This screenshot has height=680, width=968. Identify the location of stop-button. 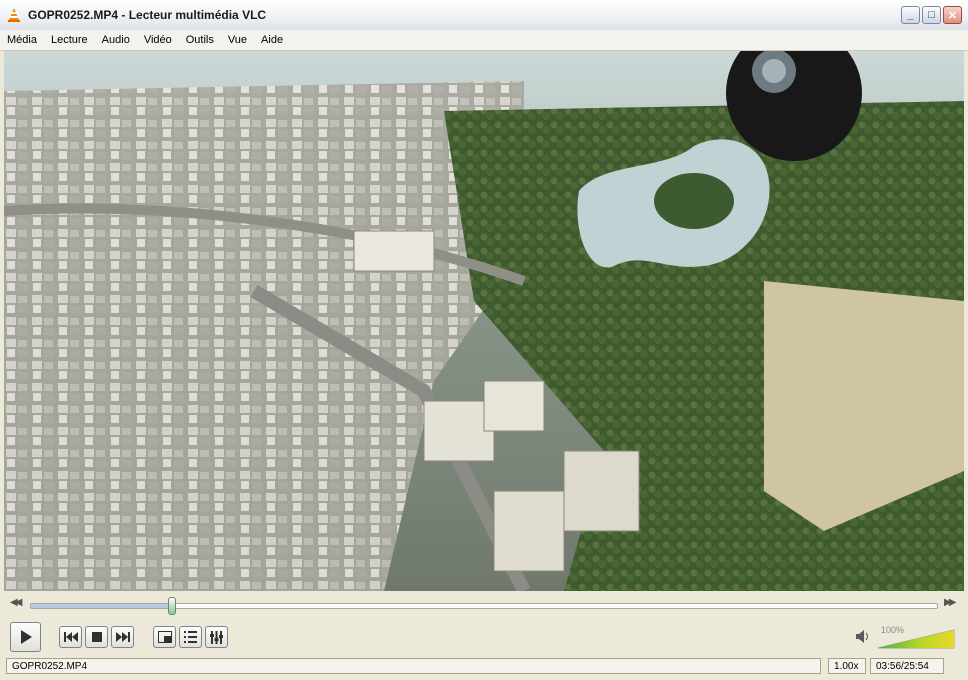
(96, 637).